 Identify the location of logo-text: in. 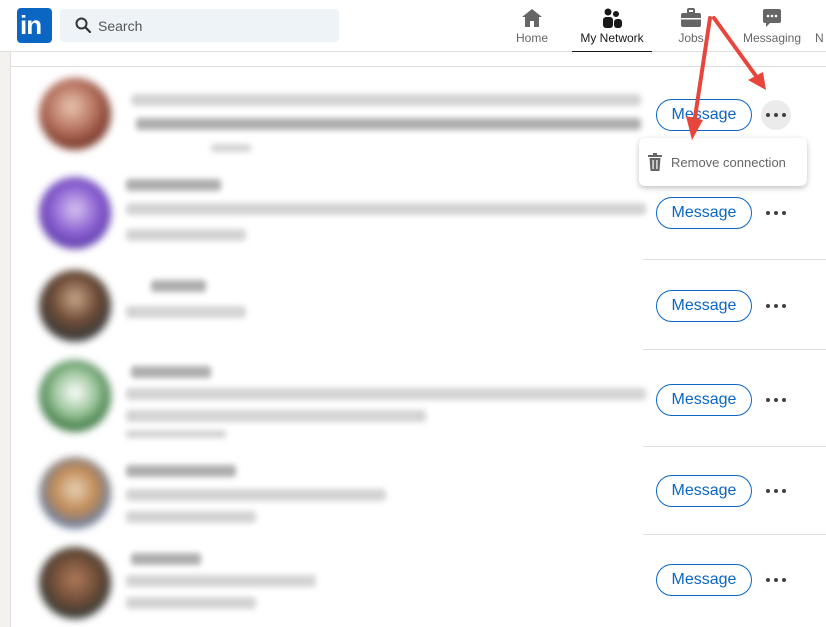
(31, 25).